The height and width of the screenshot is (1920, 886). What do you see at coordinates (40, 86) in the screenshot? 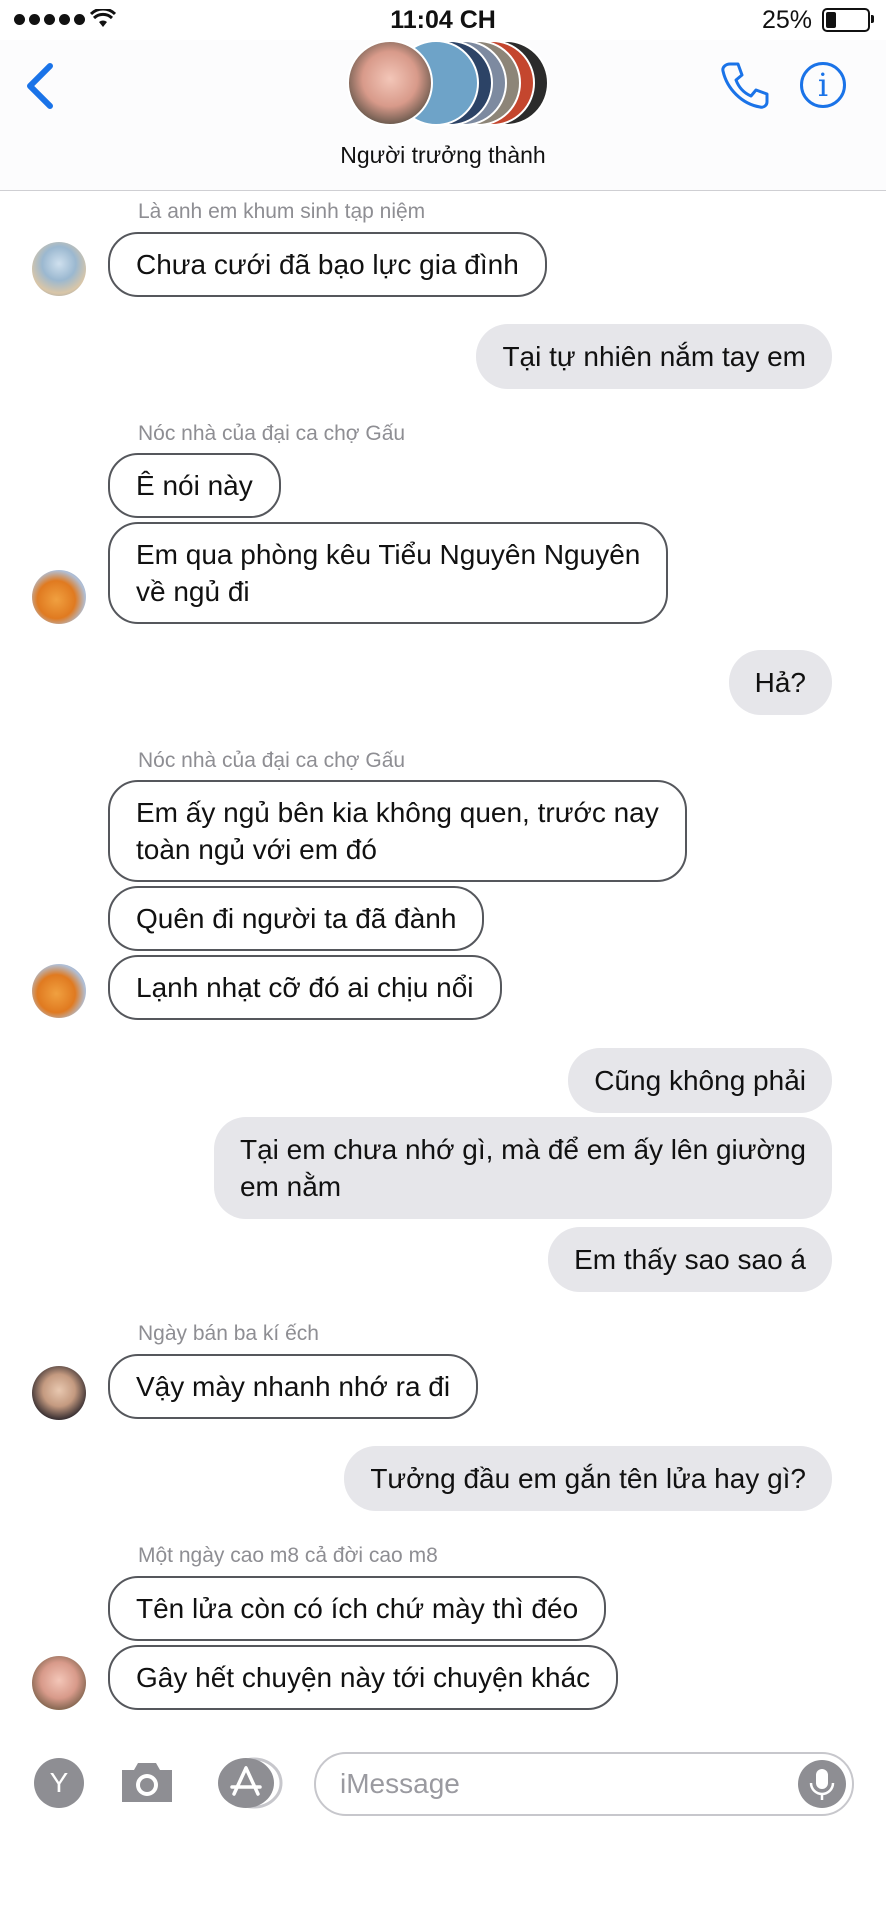
I see `back-chevron-icon` at bounding box center [40, 86].